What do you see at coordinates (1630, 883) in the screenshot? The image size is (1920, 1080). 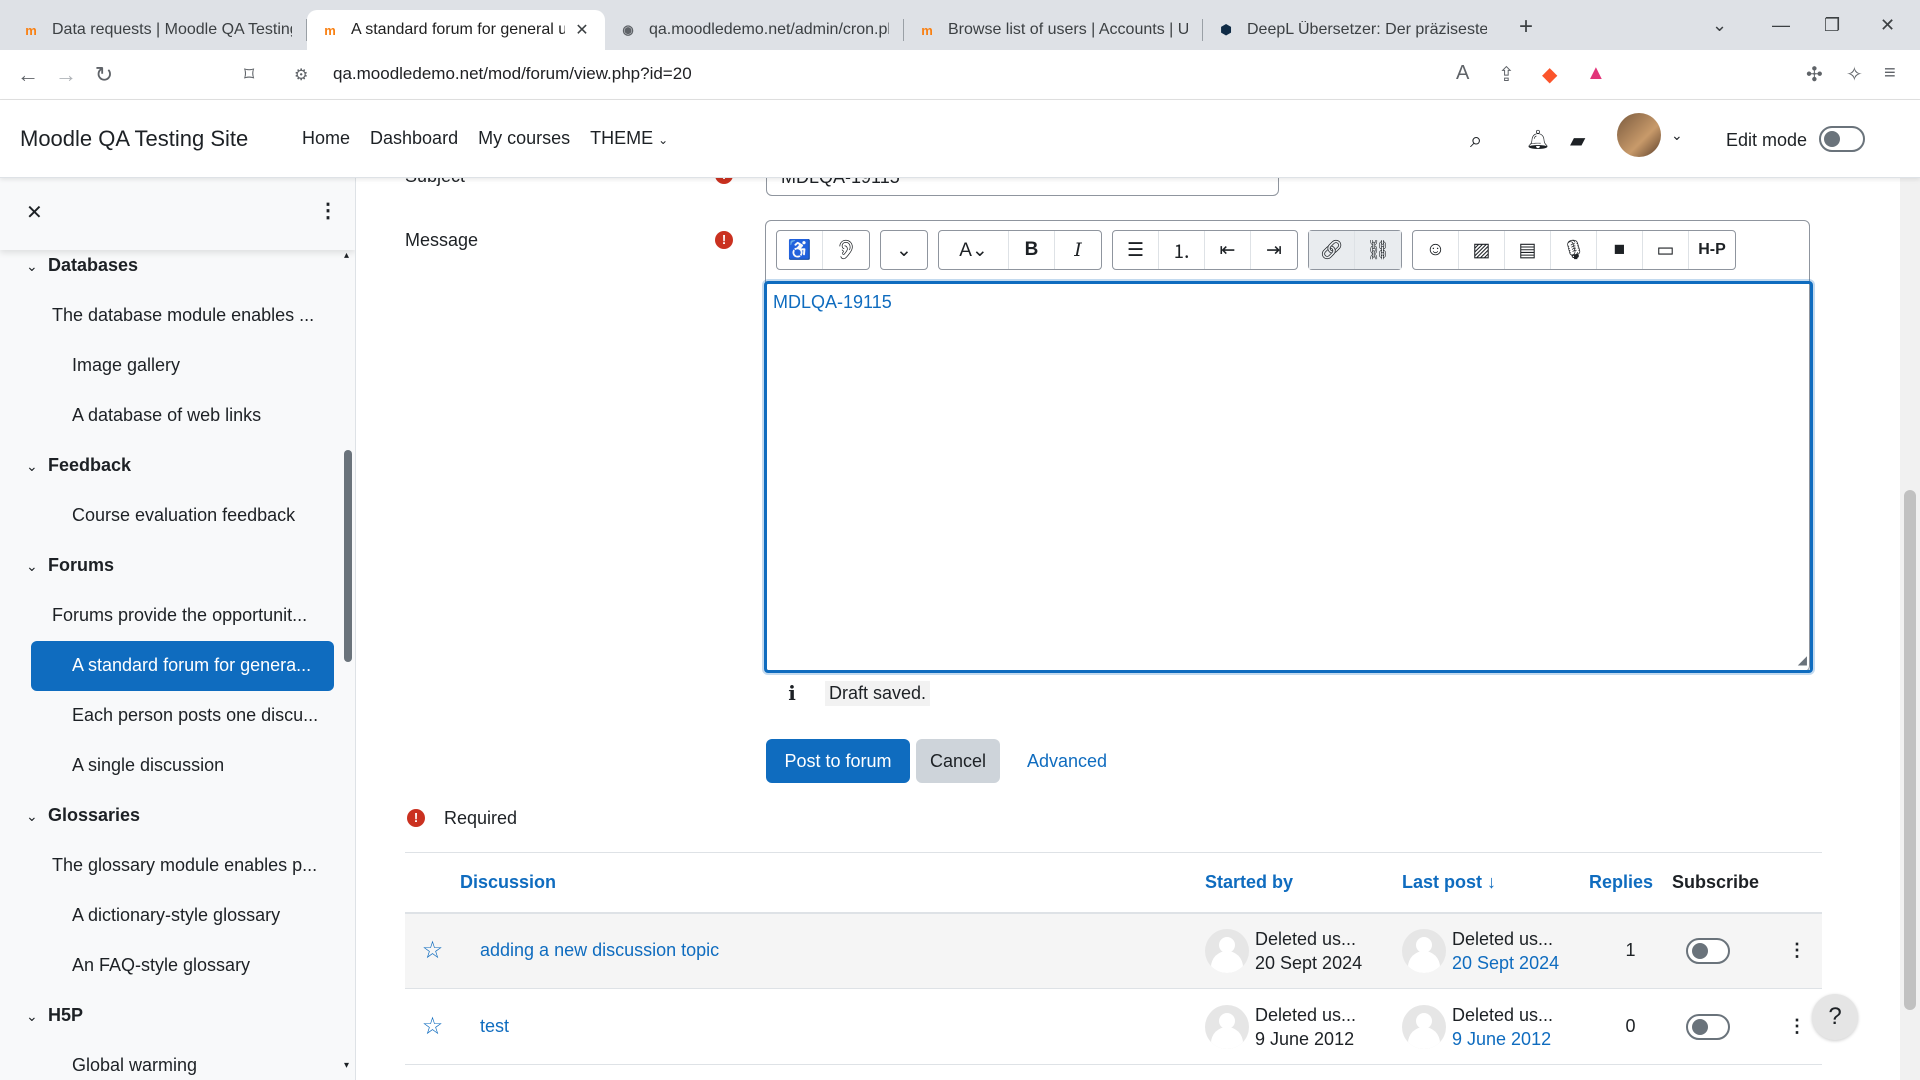 I see `replies-header: Replies` at bounding box center [1630, 883].